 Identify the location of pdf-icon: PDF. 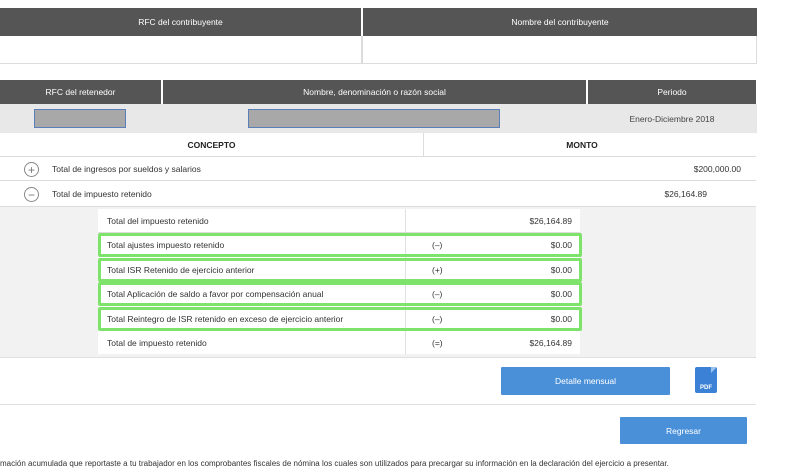
(706, 380).